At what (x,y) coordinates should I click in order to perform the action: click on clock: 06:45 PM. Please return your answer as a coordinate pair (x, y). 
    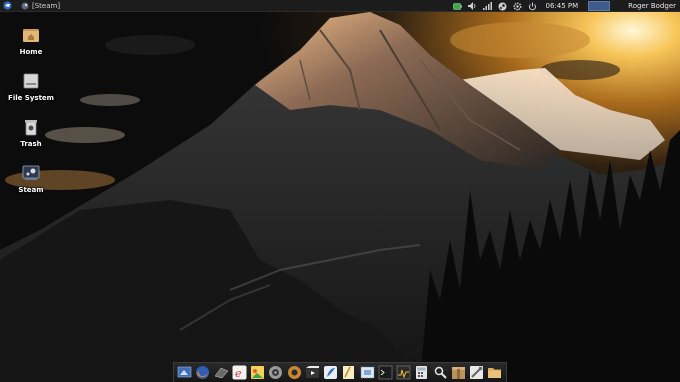
    Looking at the image, I should click on (561, 6).